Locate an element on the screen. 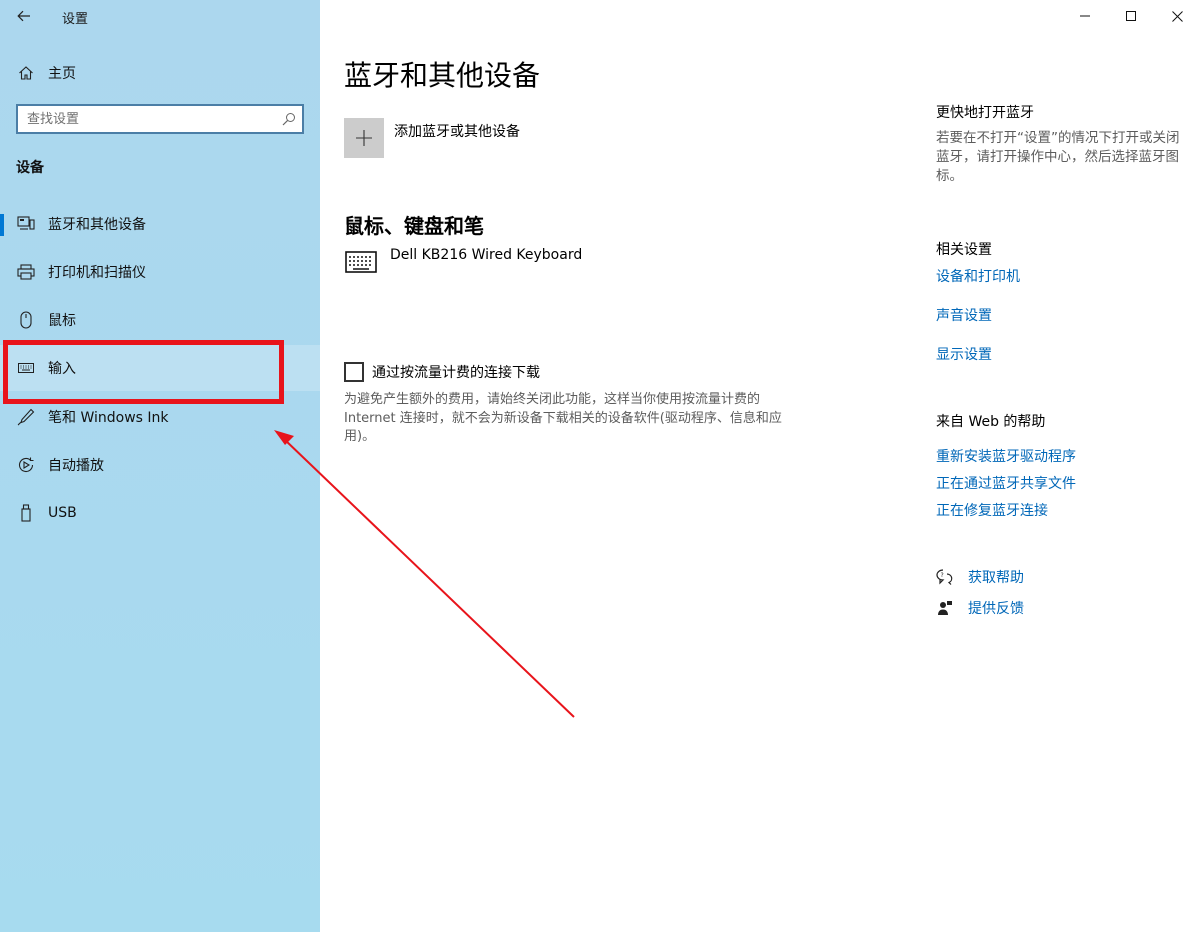 Image resolution: width=1200 pixels, height=932 pixels. feedback-icon is located at coordinates (945, 608).